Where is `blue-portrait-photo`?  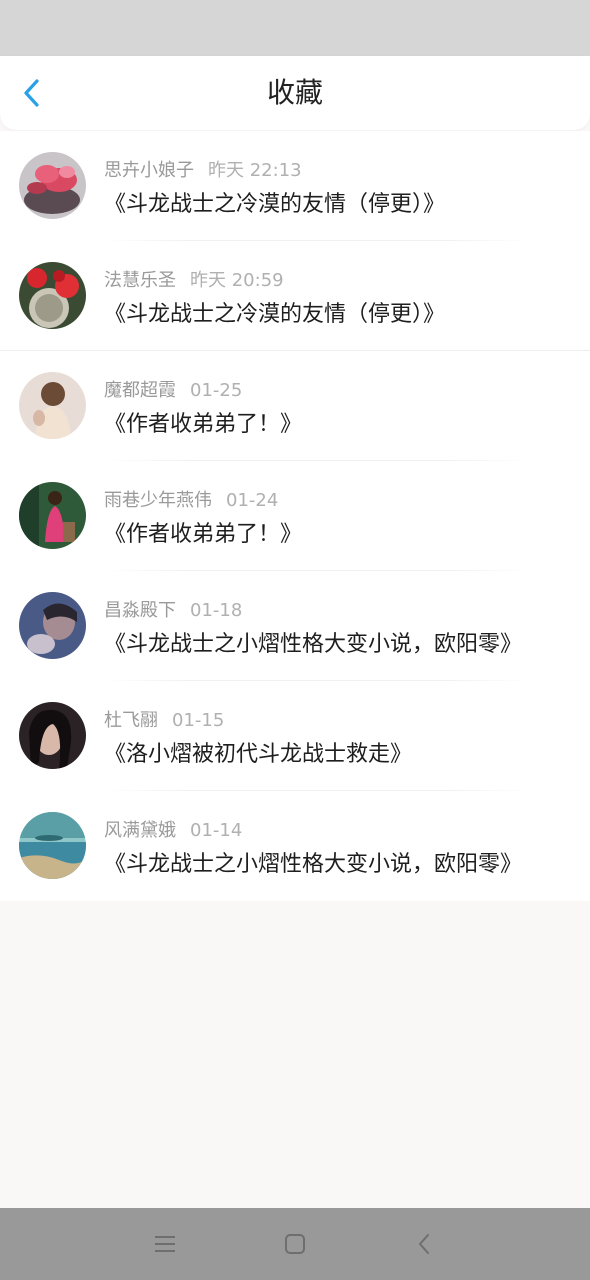 blue-portrait-photo is located at coordinates (52, 625).